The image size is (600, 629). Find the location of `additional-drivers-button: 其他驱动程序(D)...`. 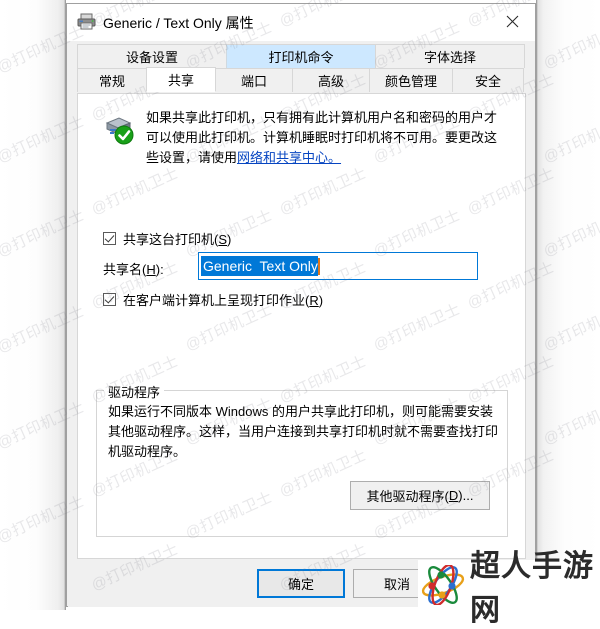

additional-drivers-button: 其他驱动程序(D)... is located at coordinates (420, 495).